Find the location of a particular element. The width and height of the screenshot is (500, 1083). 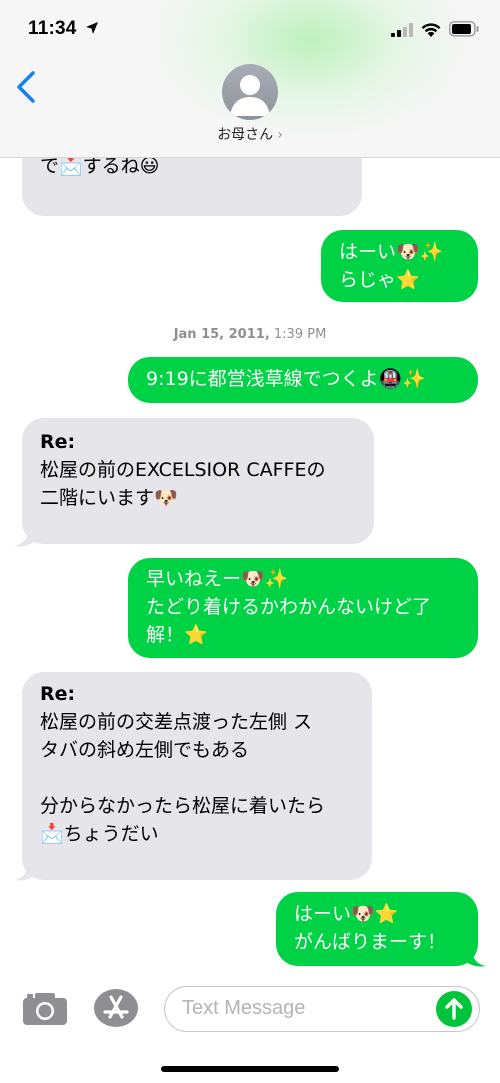

message-line is located at coordinates (197, 778).